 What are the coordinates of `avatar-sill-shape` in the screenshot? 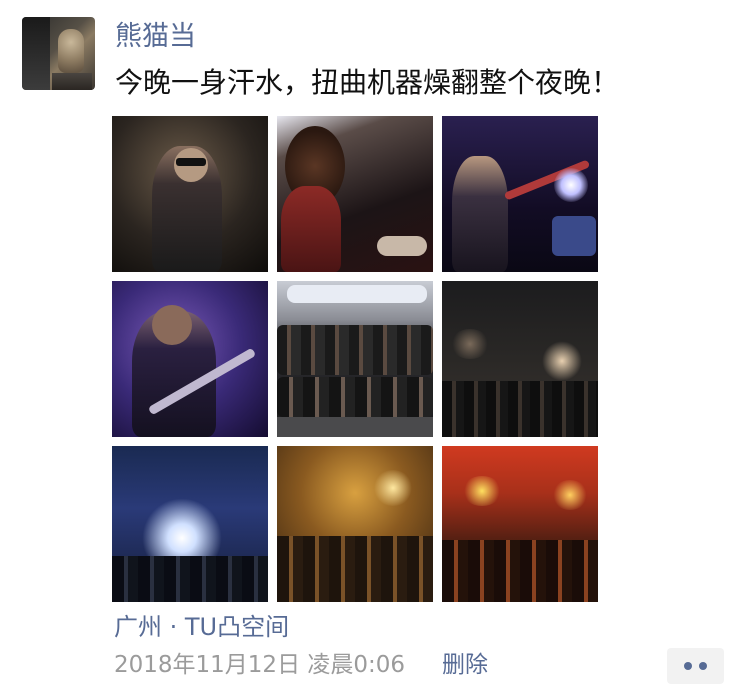 It's located at (72, 81).